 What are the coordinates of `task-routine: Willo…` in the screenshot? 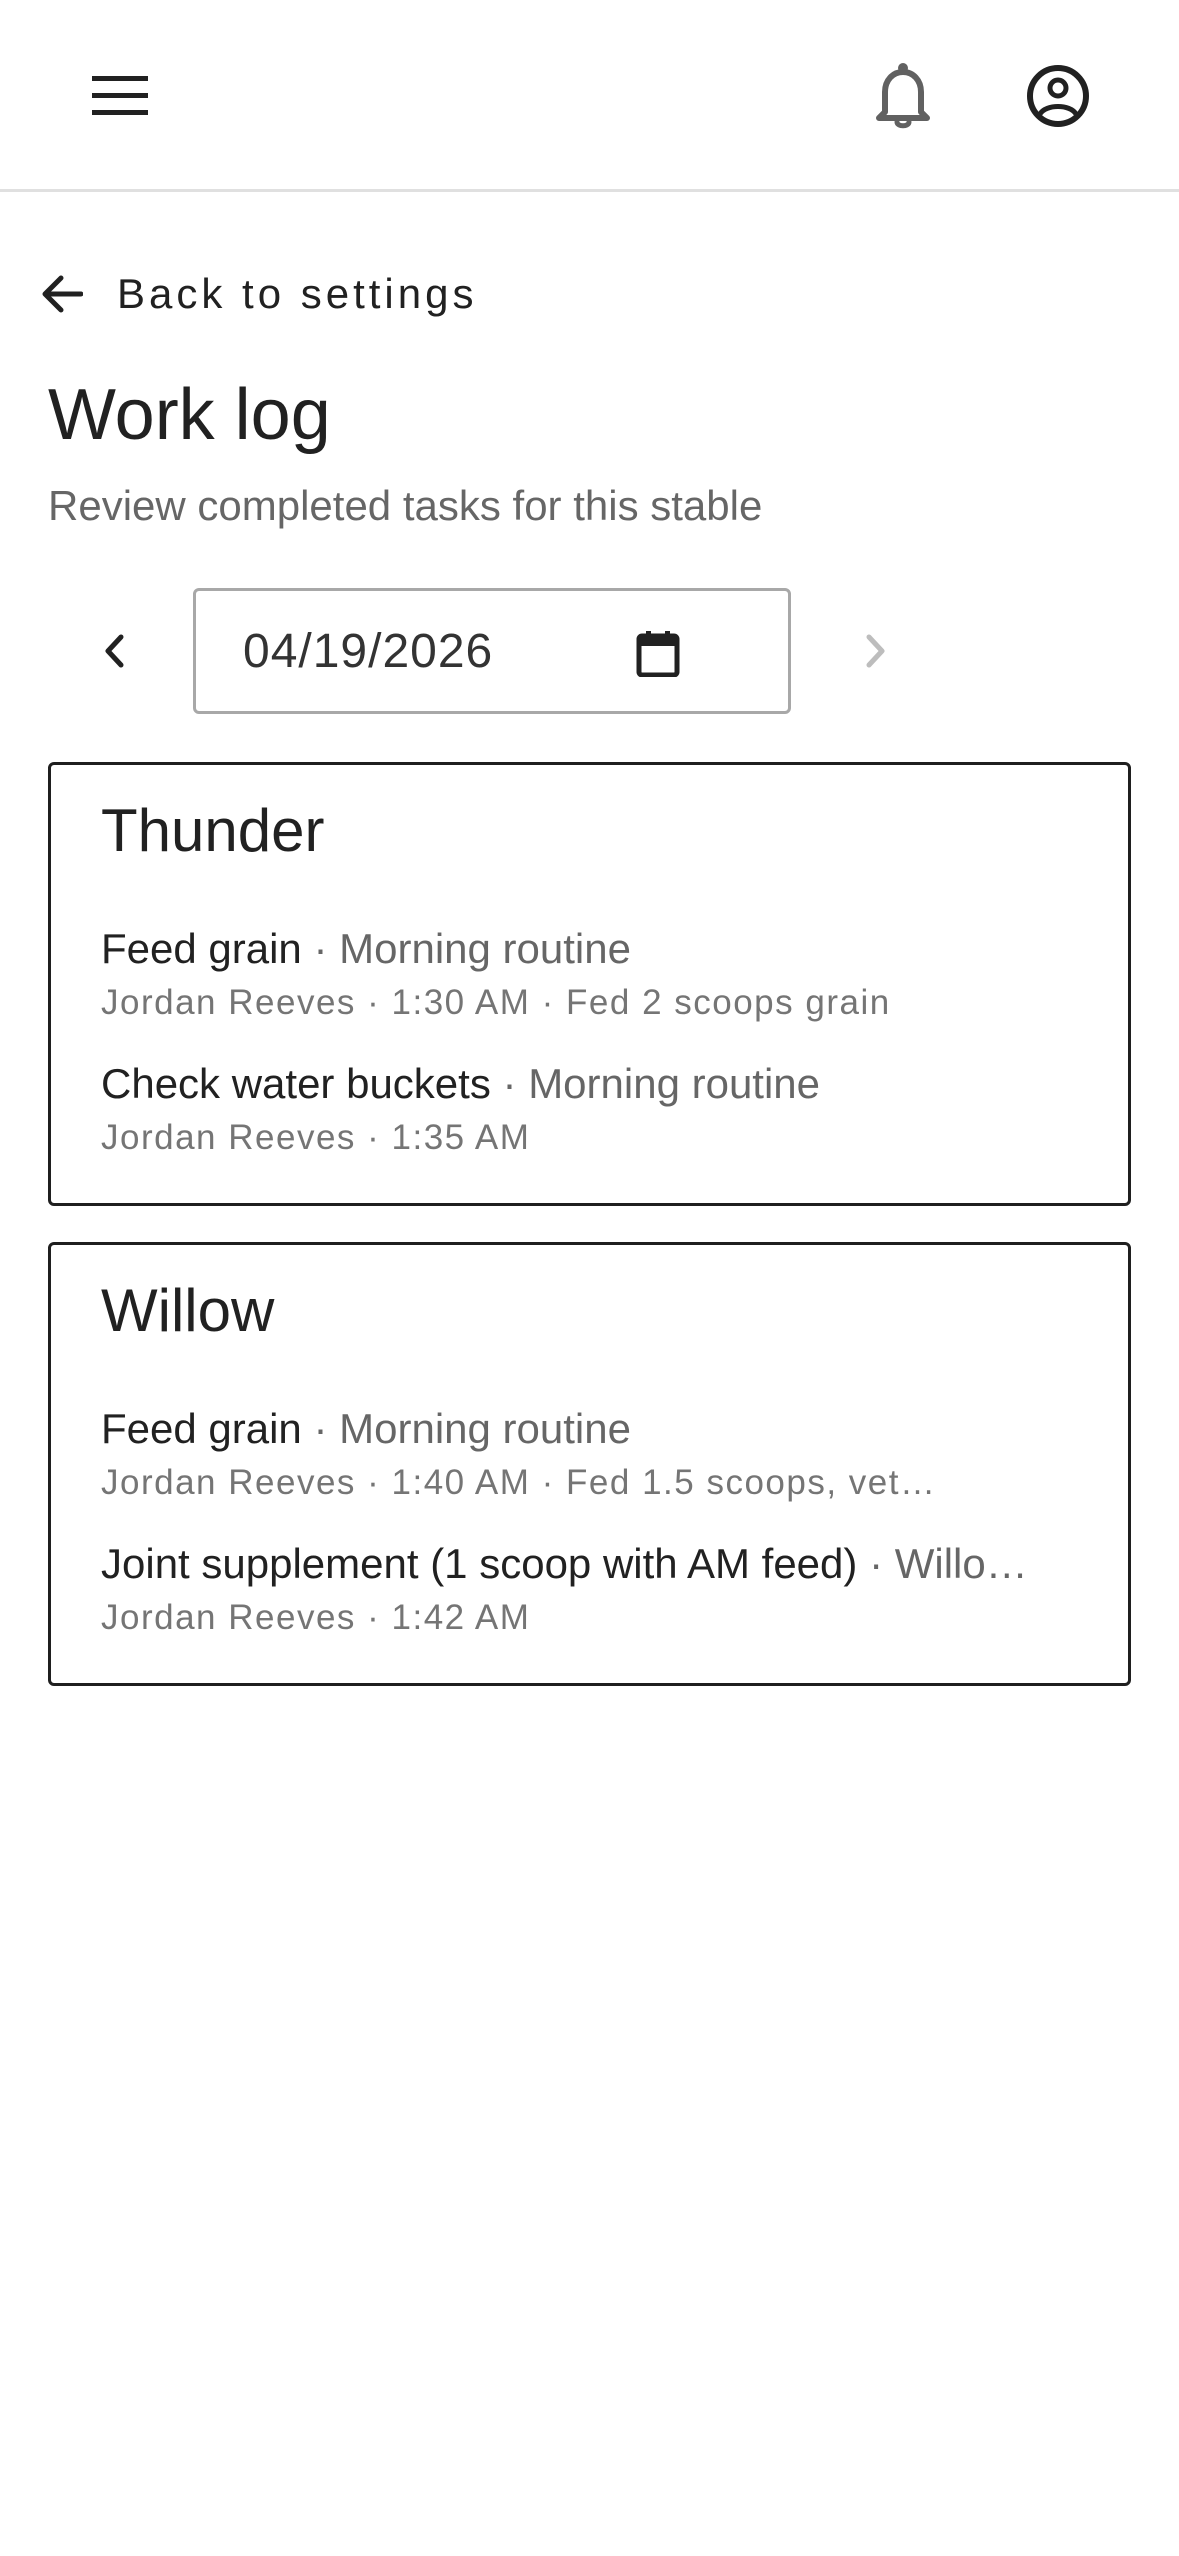 It's located at (961, 1563).